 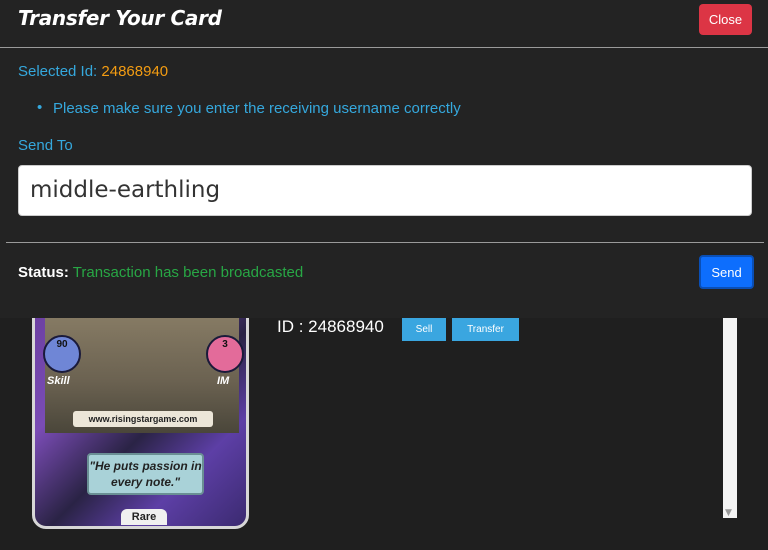 I want to click on status: Status: Transaction has been broadcasted, so click(x=160, y=272).